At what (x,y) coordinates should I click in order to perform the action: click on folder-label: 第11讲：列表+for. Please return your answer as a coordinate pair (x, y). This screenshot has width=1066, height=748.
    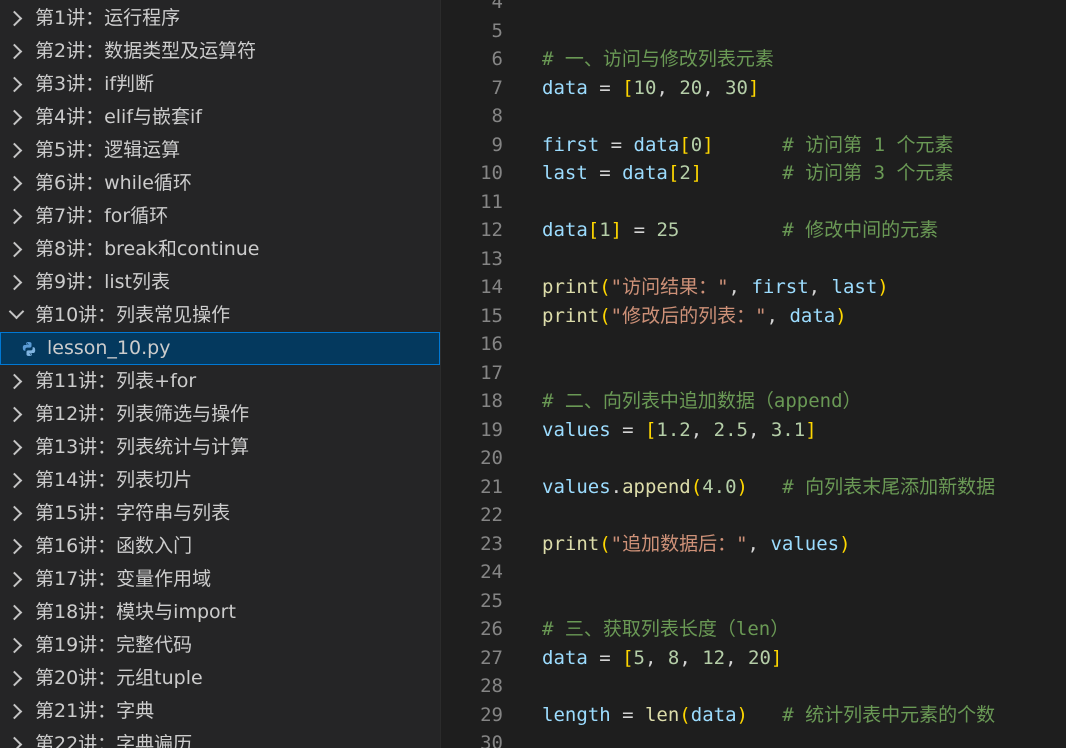
    Looking at the image, I should click on (116, 381).